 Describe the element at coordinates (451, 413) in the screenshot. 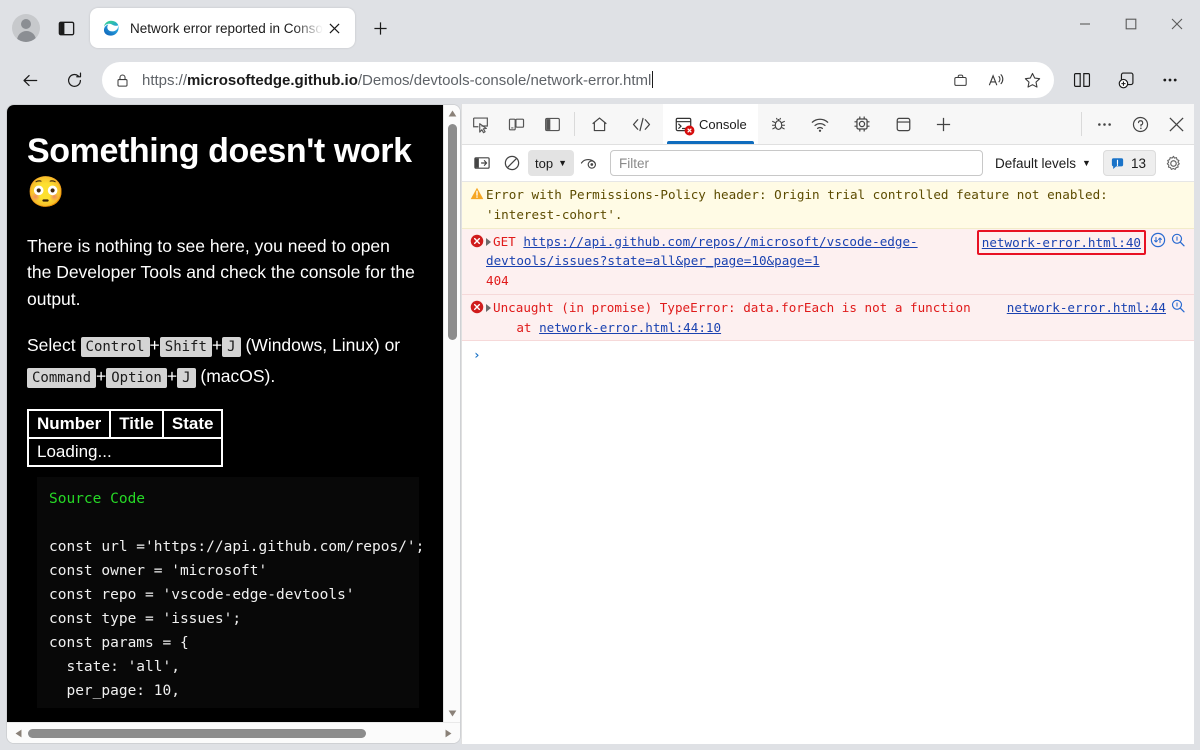

I see `page-vertical-scrollbar` at that location.